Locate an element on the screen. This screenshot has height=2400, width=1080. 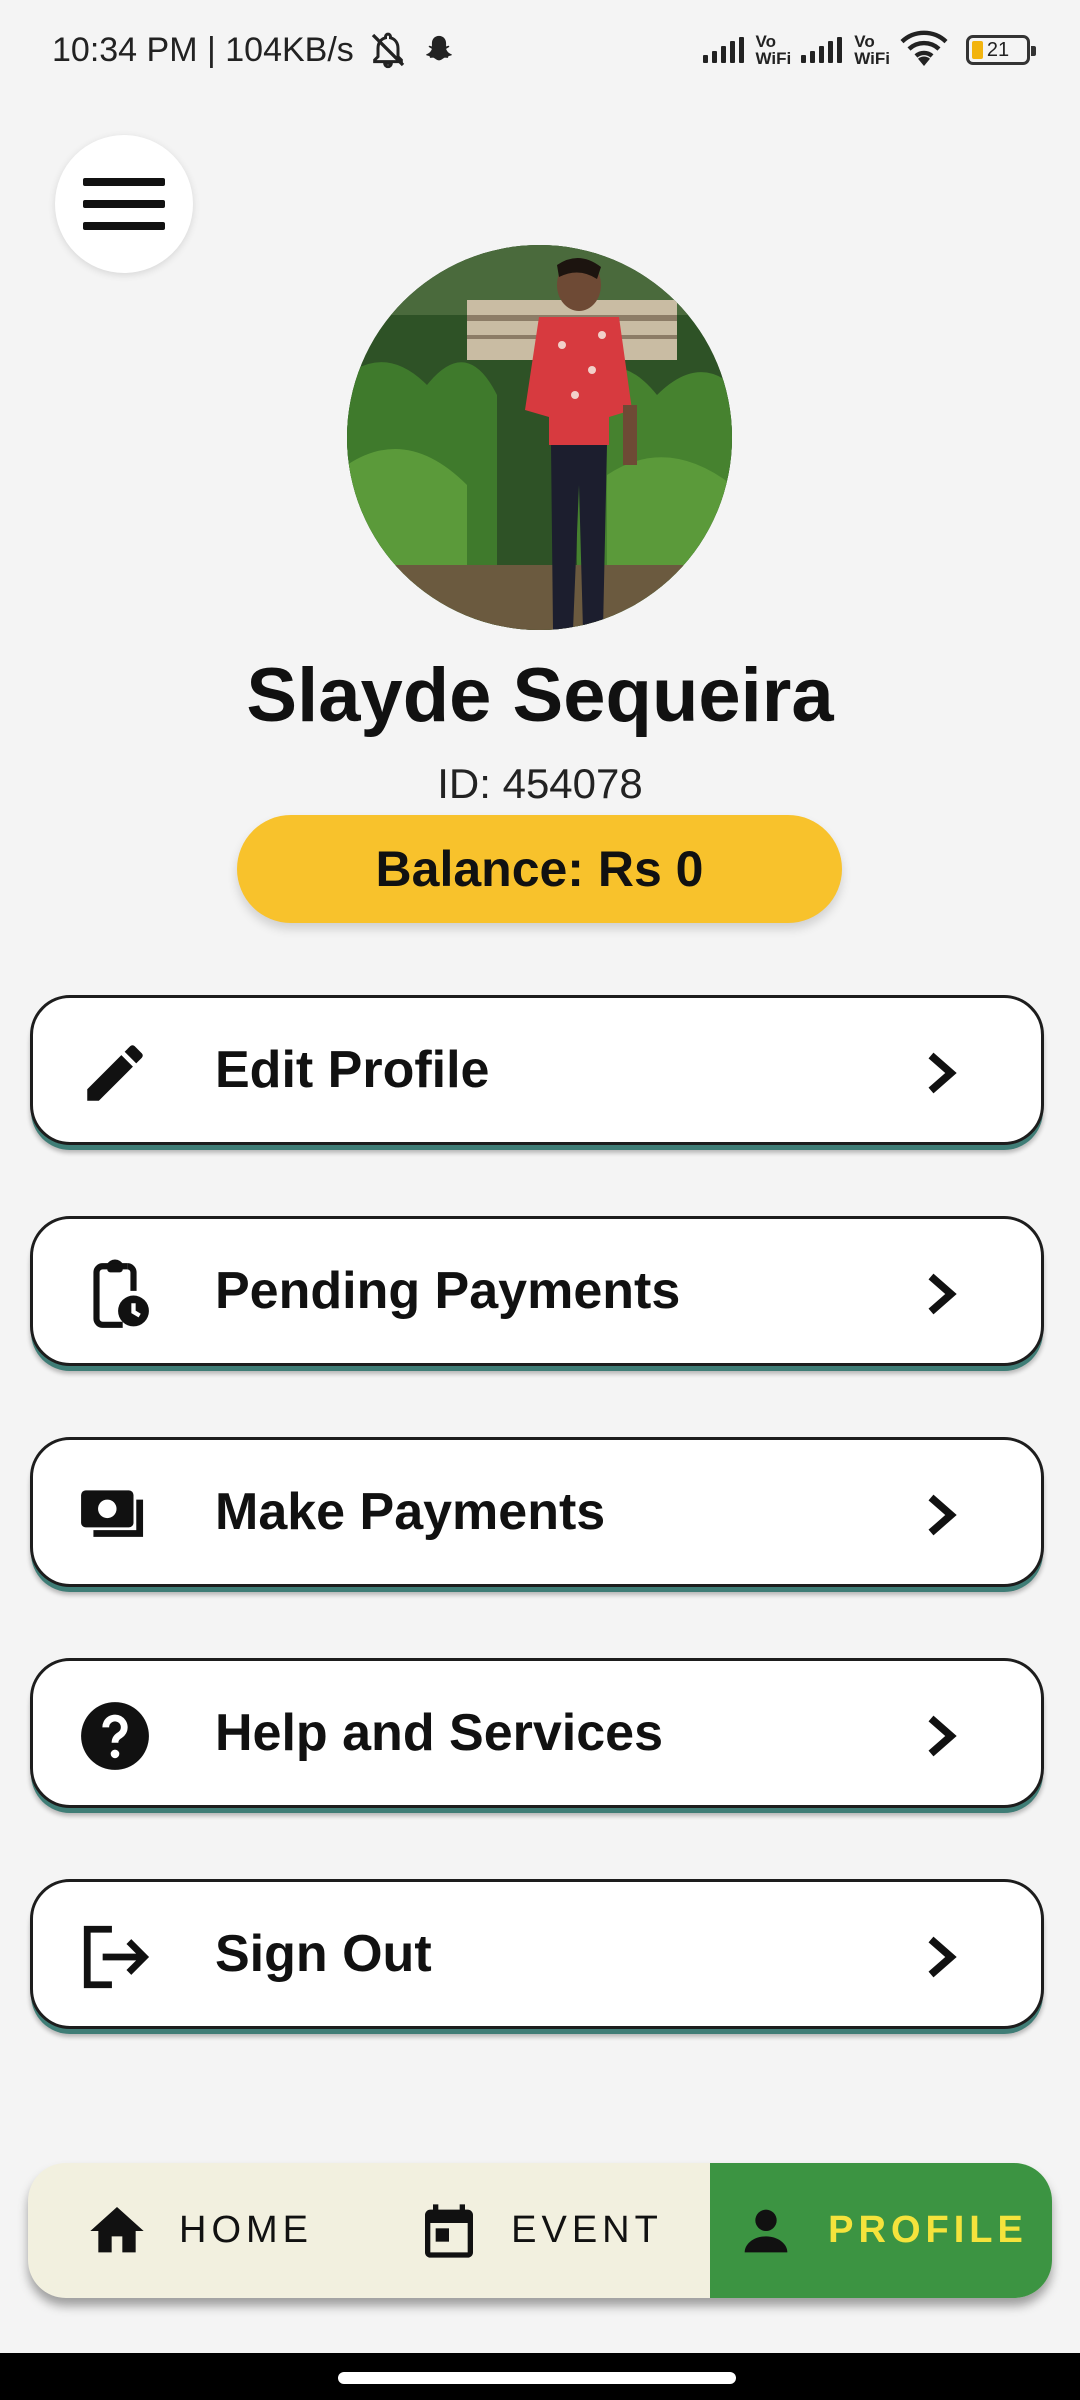
clipboard-clock-icon is located at coordinates (121, 1293).